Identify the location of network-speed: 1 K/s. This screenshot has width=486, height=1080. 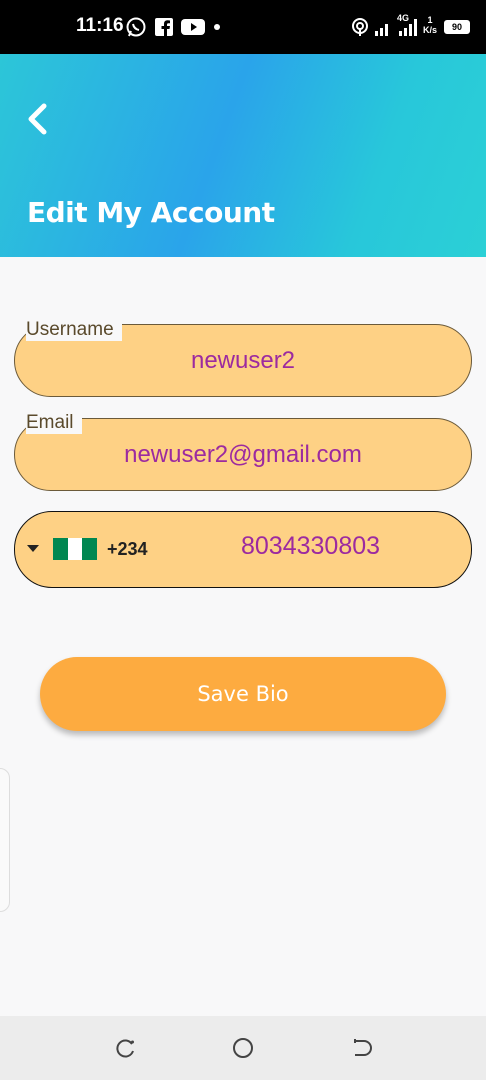
(430, 25).